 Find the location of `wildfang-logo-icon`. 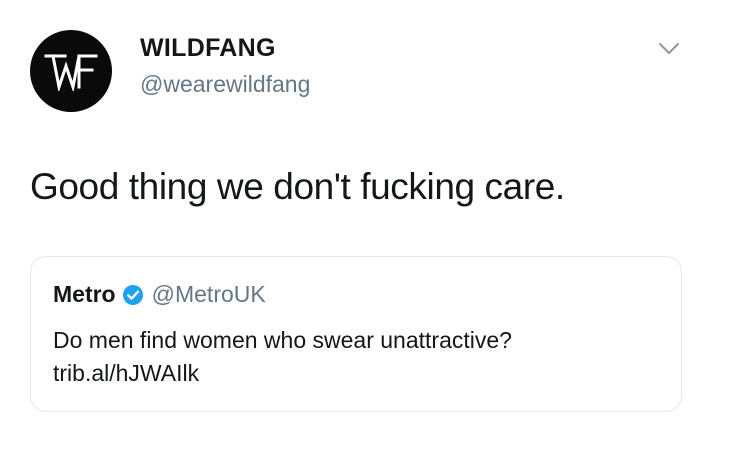

wildfang-logo-icon is located at coordinates (71, 72).